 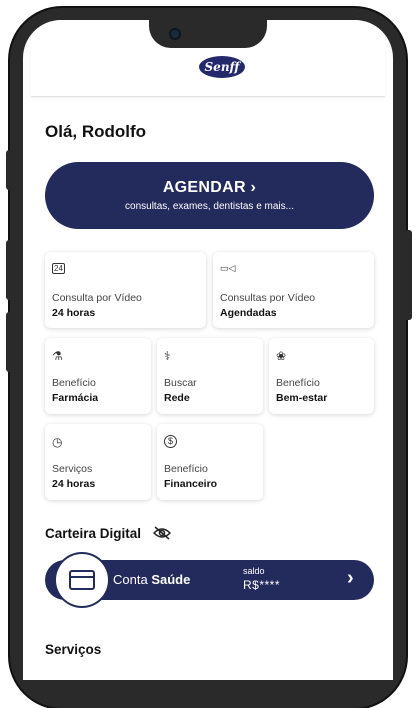 What do you see at coordinates (170, 441) in the screenshot?
I see `dollar-coin-icon: $` at bounding box center [170, 441].